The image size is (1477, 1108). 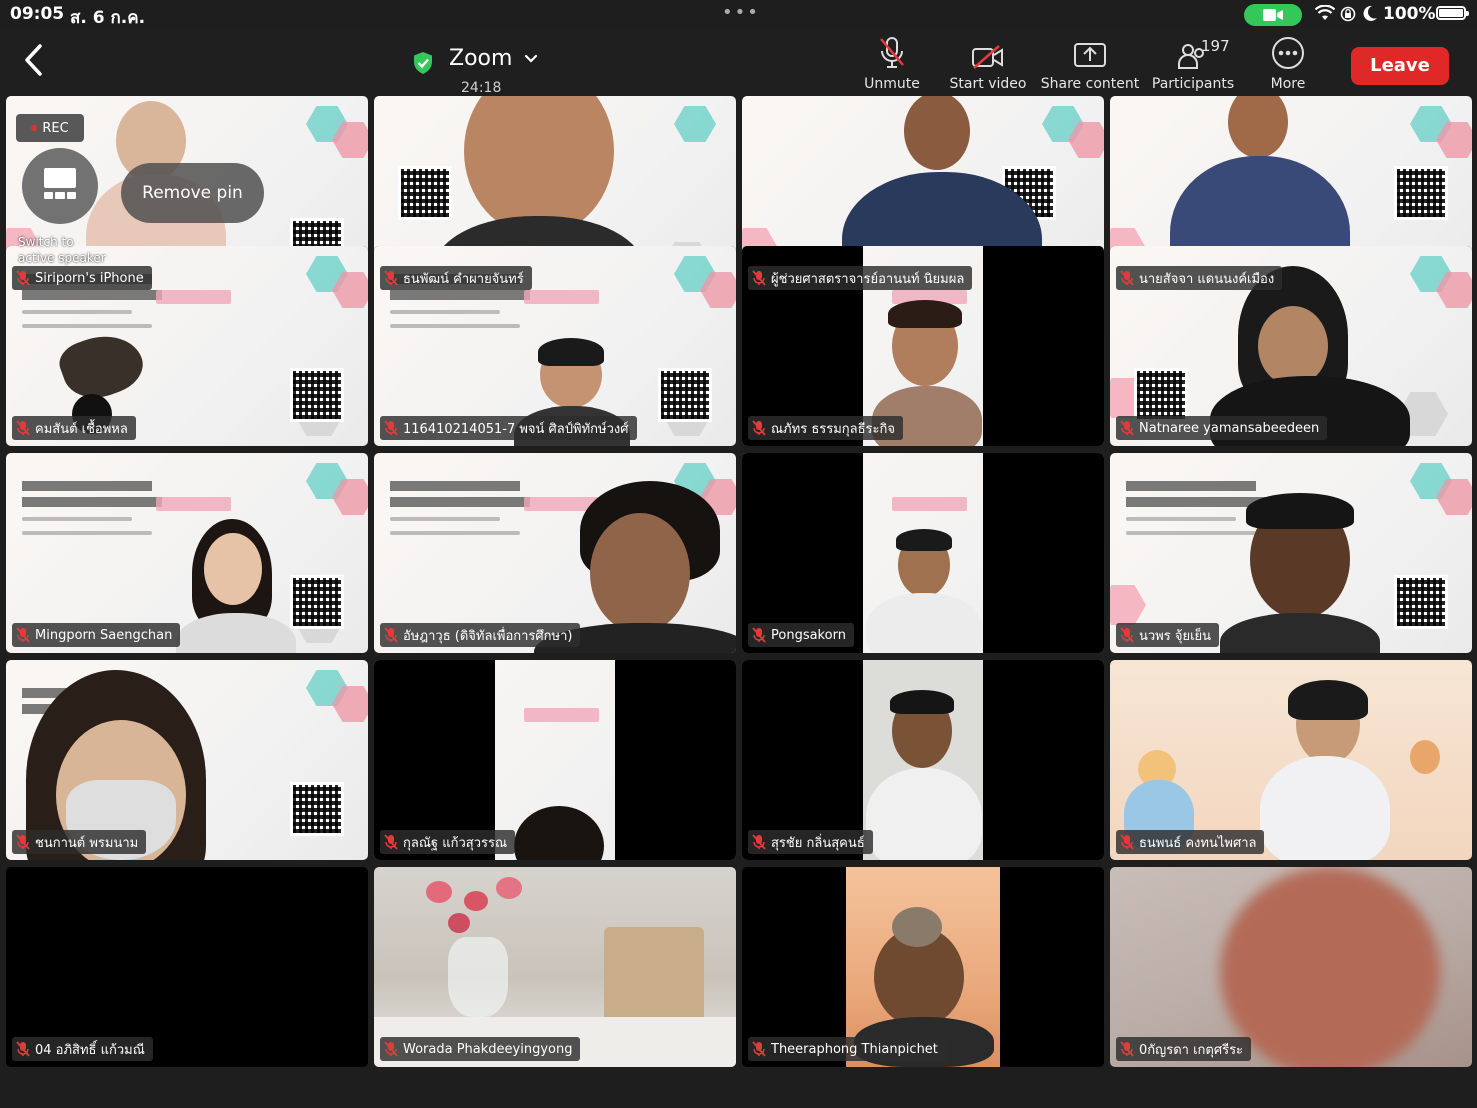 What do you see at coordinates (423, 63) in the screenshot?
I see `secure-shield-icon` at bounding box center [423, 63].